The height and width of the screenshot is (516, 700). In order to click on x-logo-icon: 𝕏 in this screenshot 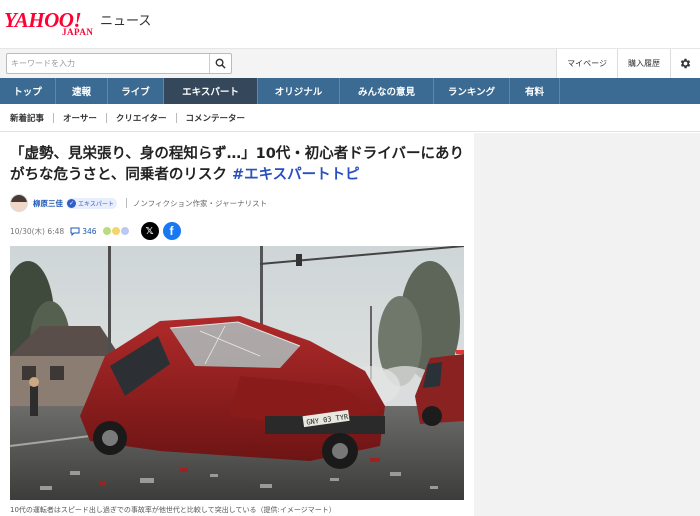, I will do `click(149, 231)`.